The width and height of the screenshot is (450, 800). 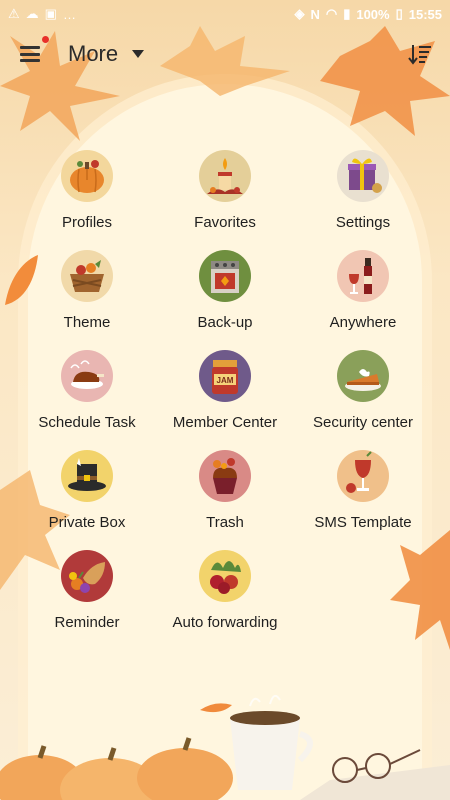 What do you see at coordinates (93, 54) in the screenshot?
I see `page-title: More` at bounding box center [93, 54].